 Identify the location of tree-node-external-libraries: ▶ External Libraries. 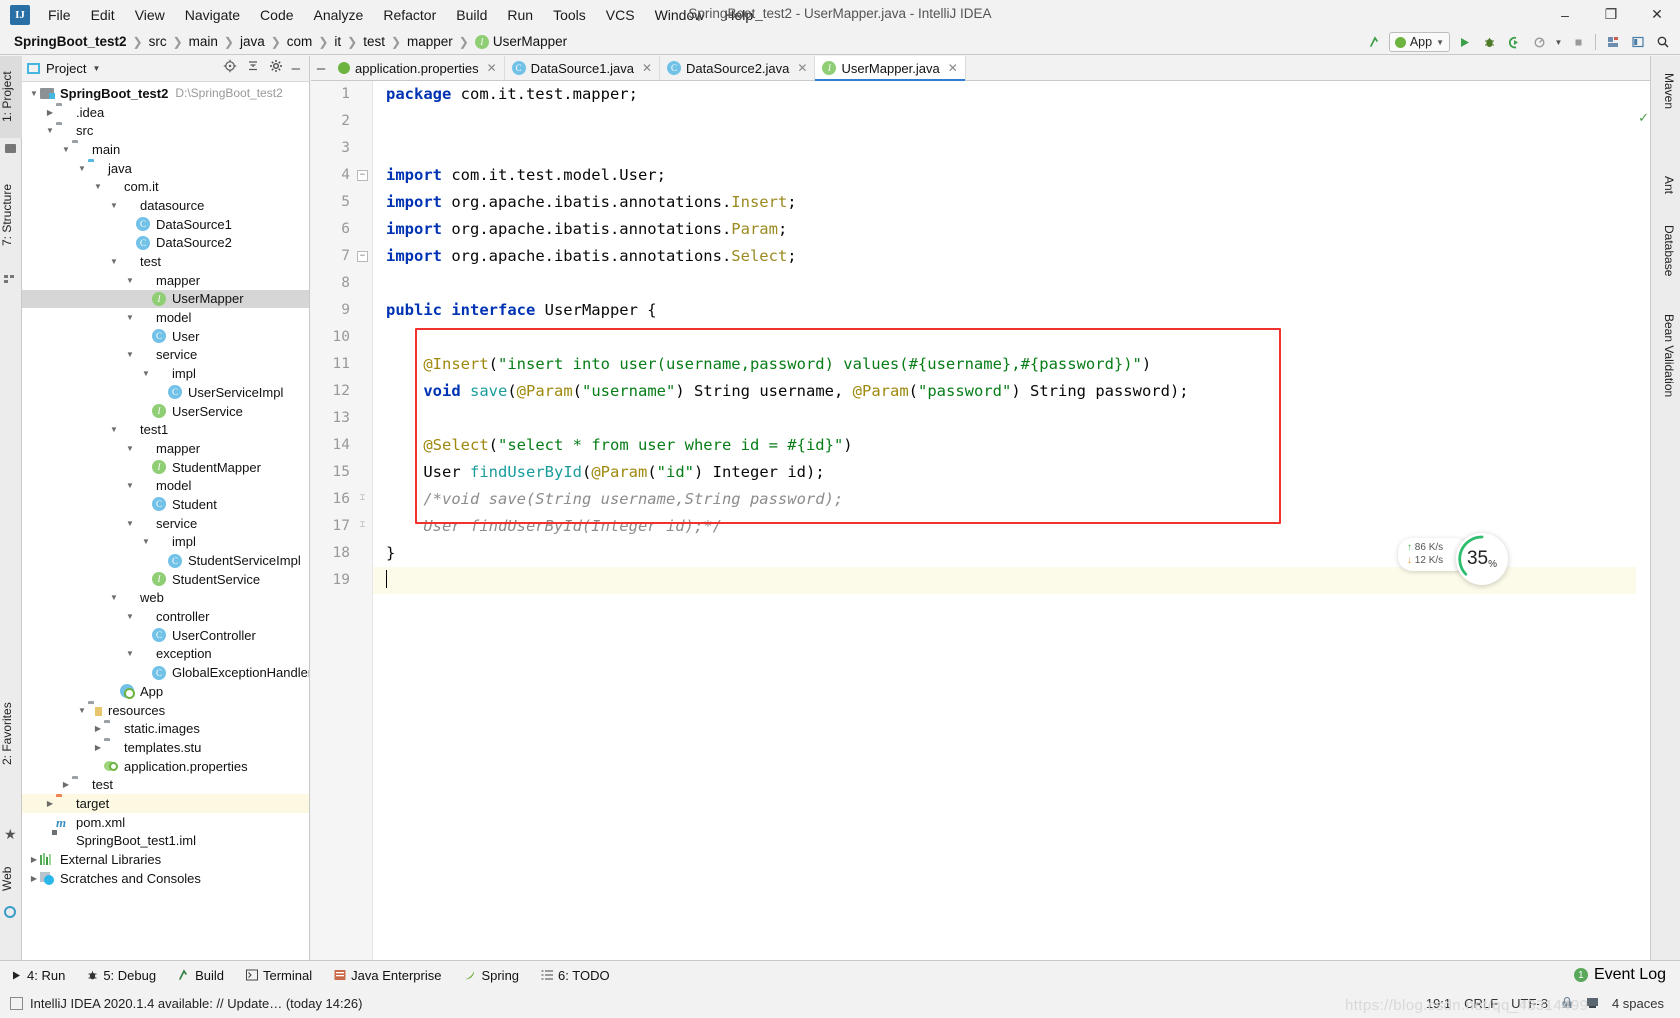
(165, 859).